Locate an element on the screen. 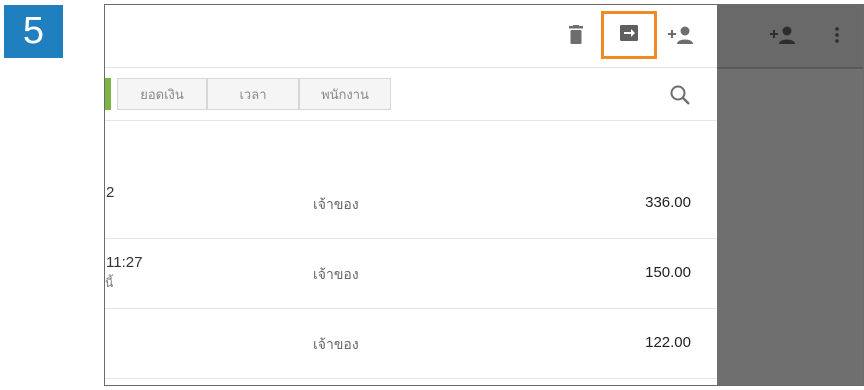 The width and height of the screenshot is (864, 390). receipt-amount: 336.00 is located at coordinates (668, 202).